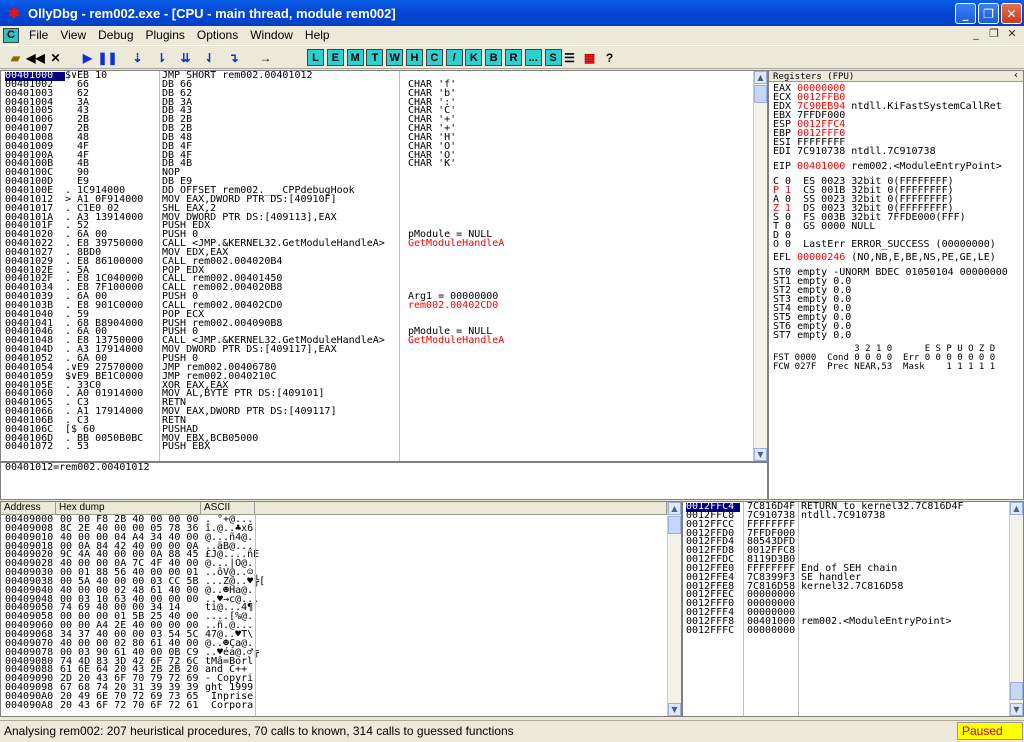  I want to click on flag-row: O 0 LastErr ERROR_SUCCESS (00000000), so click(898, 244).